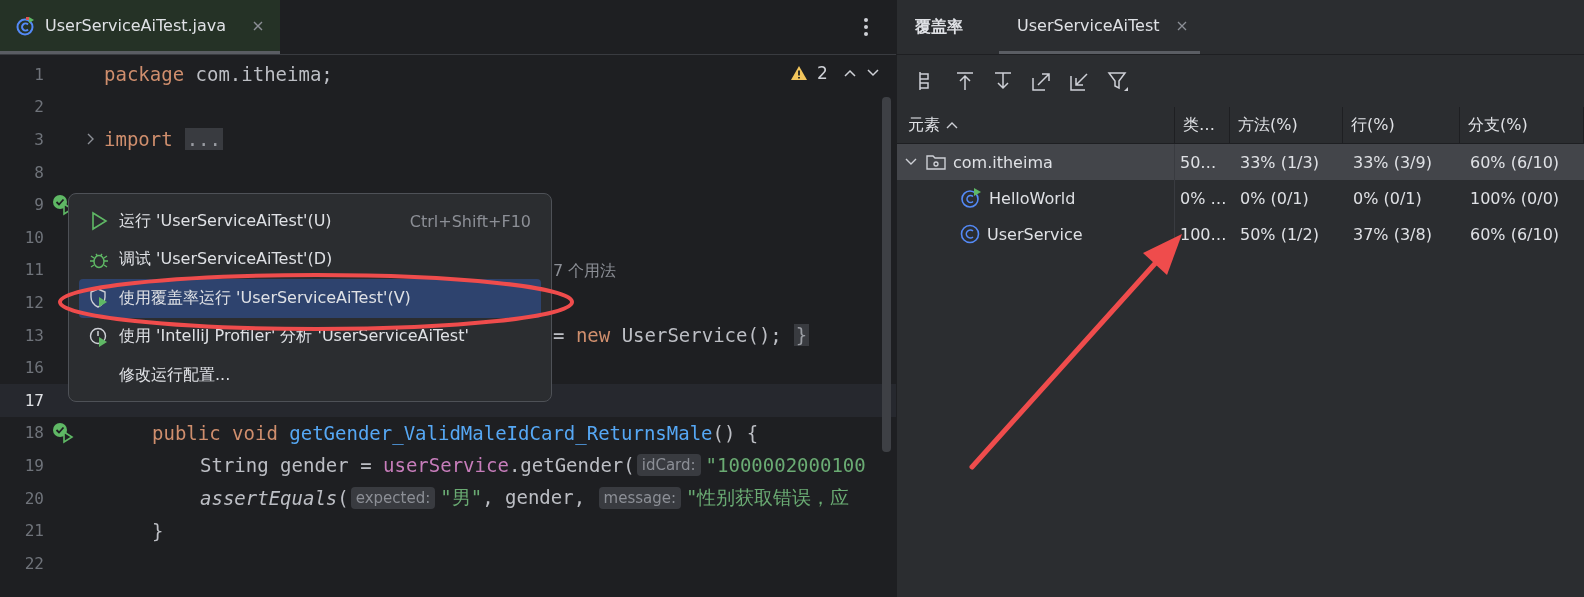  Describe the element at coordinates (936, 162) in the screenshot. I see `package-folder-icon` at that location.